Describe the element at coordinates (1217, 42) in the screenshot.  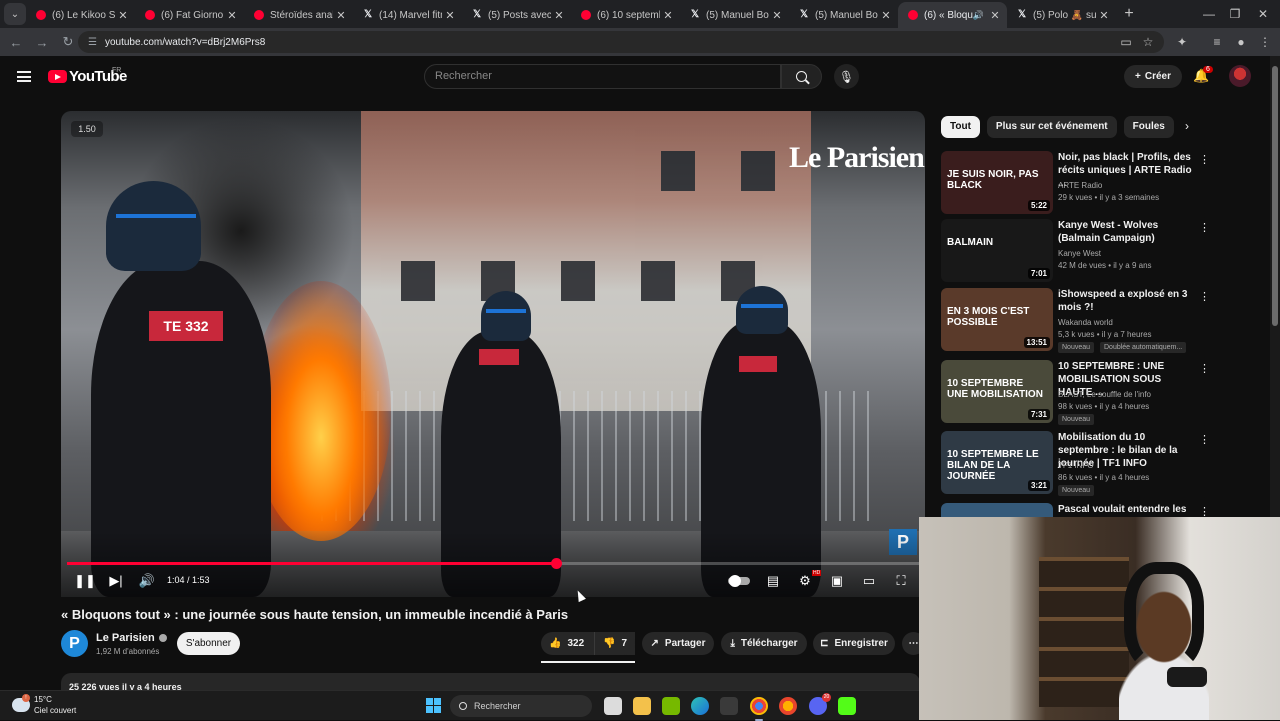
I see `media-controls-icon: ≡` at that location.